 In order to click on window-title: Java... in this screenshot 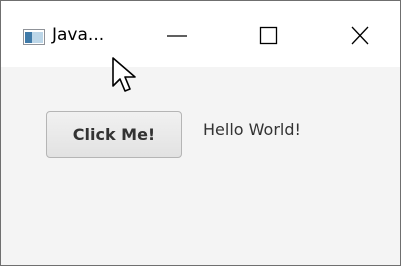, I will do `click(78, 35)`.